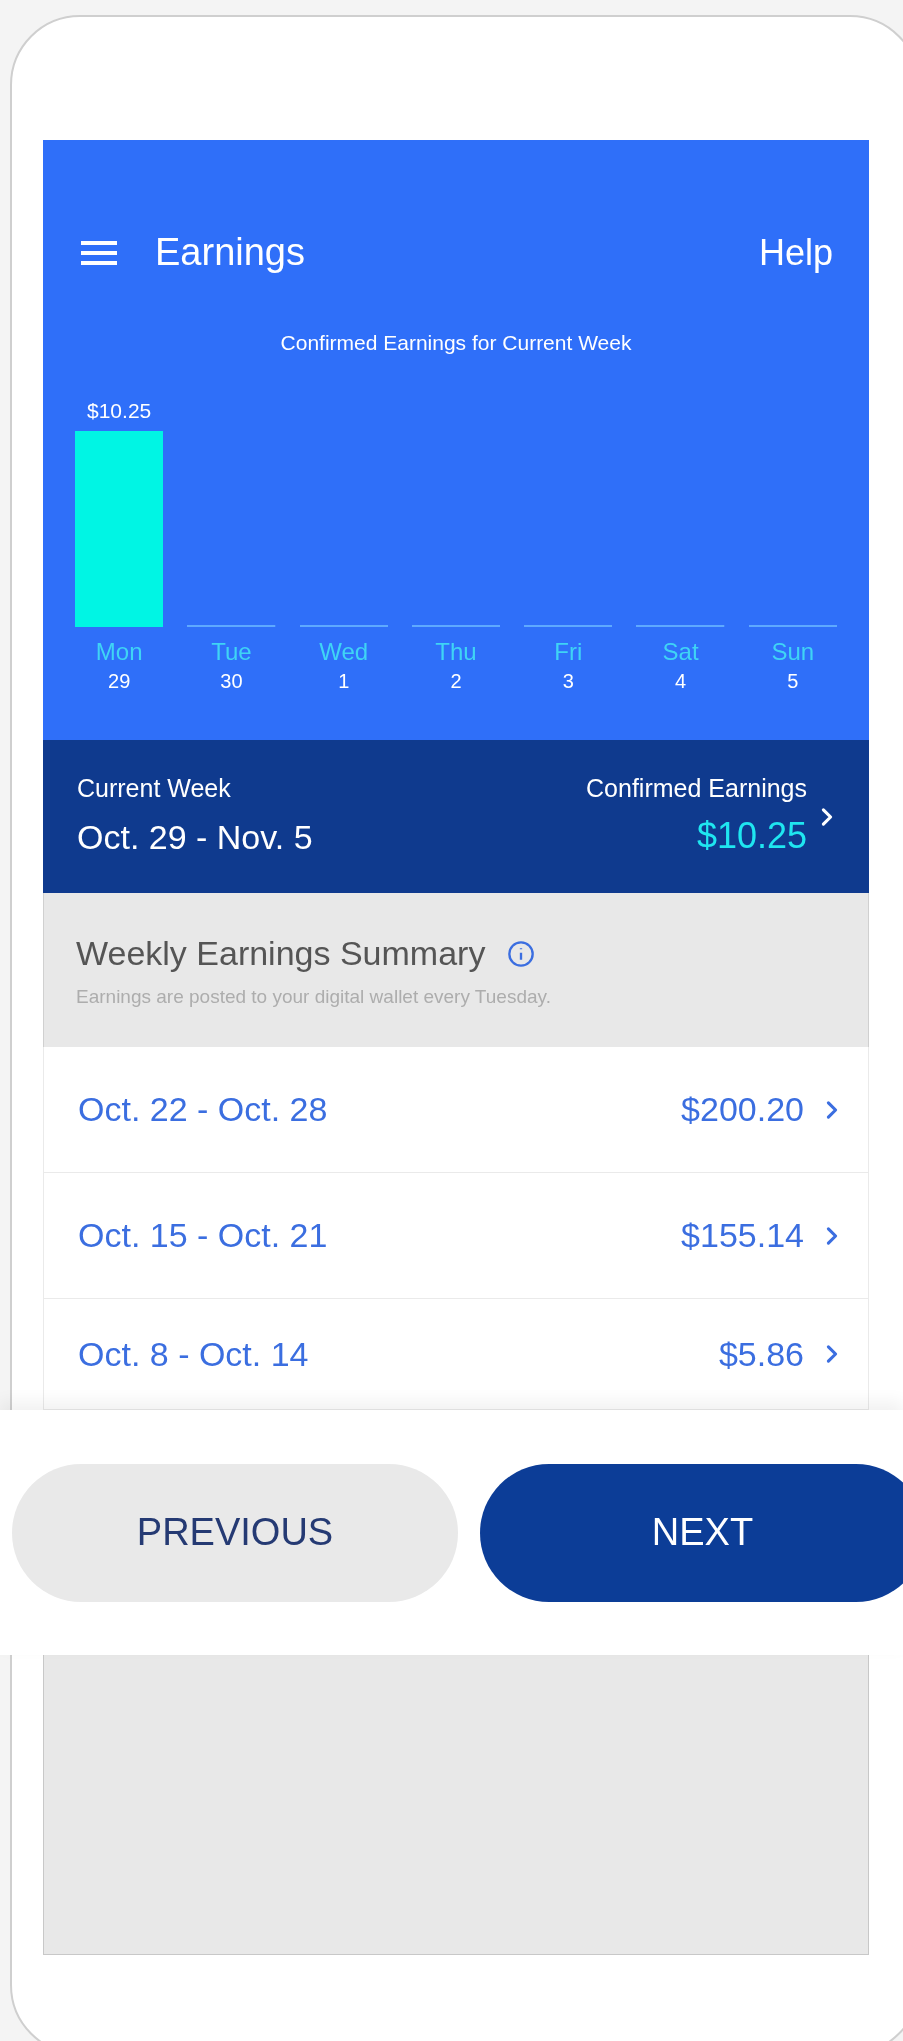 The height and width of the screenshot is (2041, 903). I want to click on current-week-label: Current Week, so click(154, 789).